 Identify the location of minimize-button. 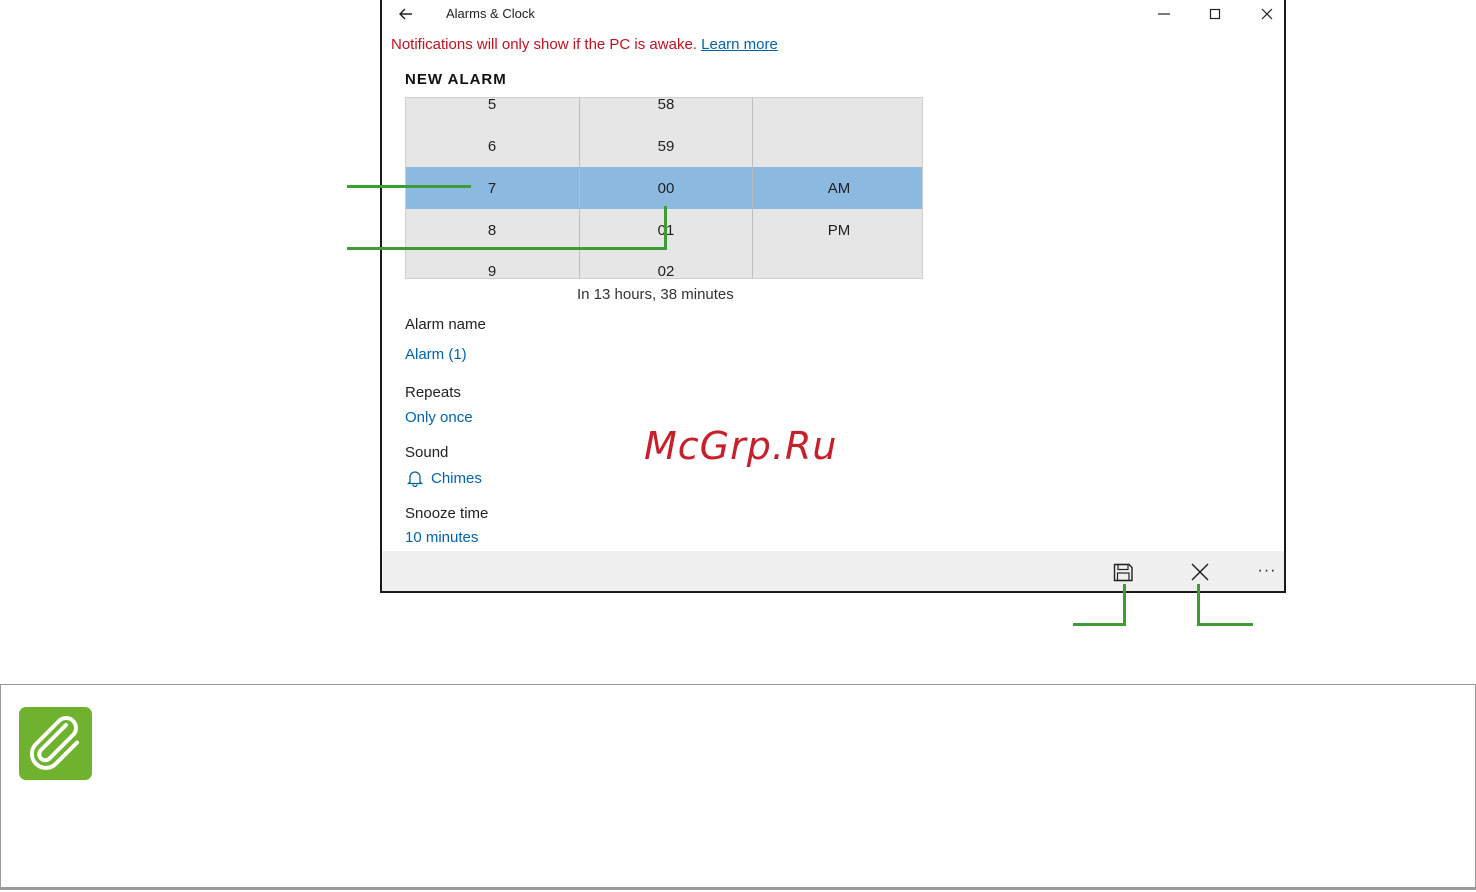
(1164, 14).